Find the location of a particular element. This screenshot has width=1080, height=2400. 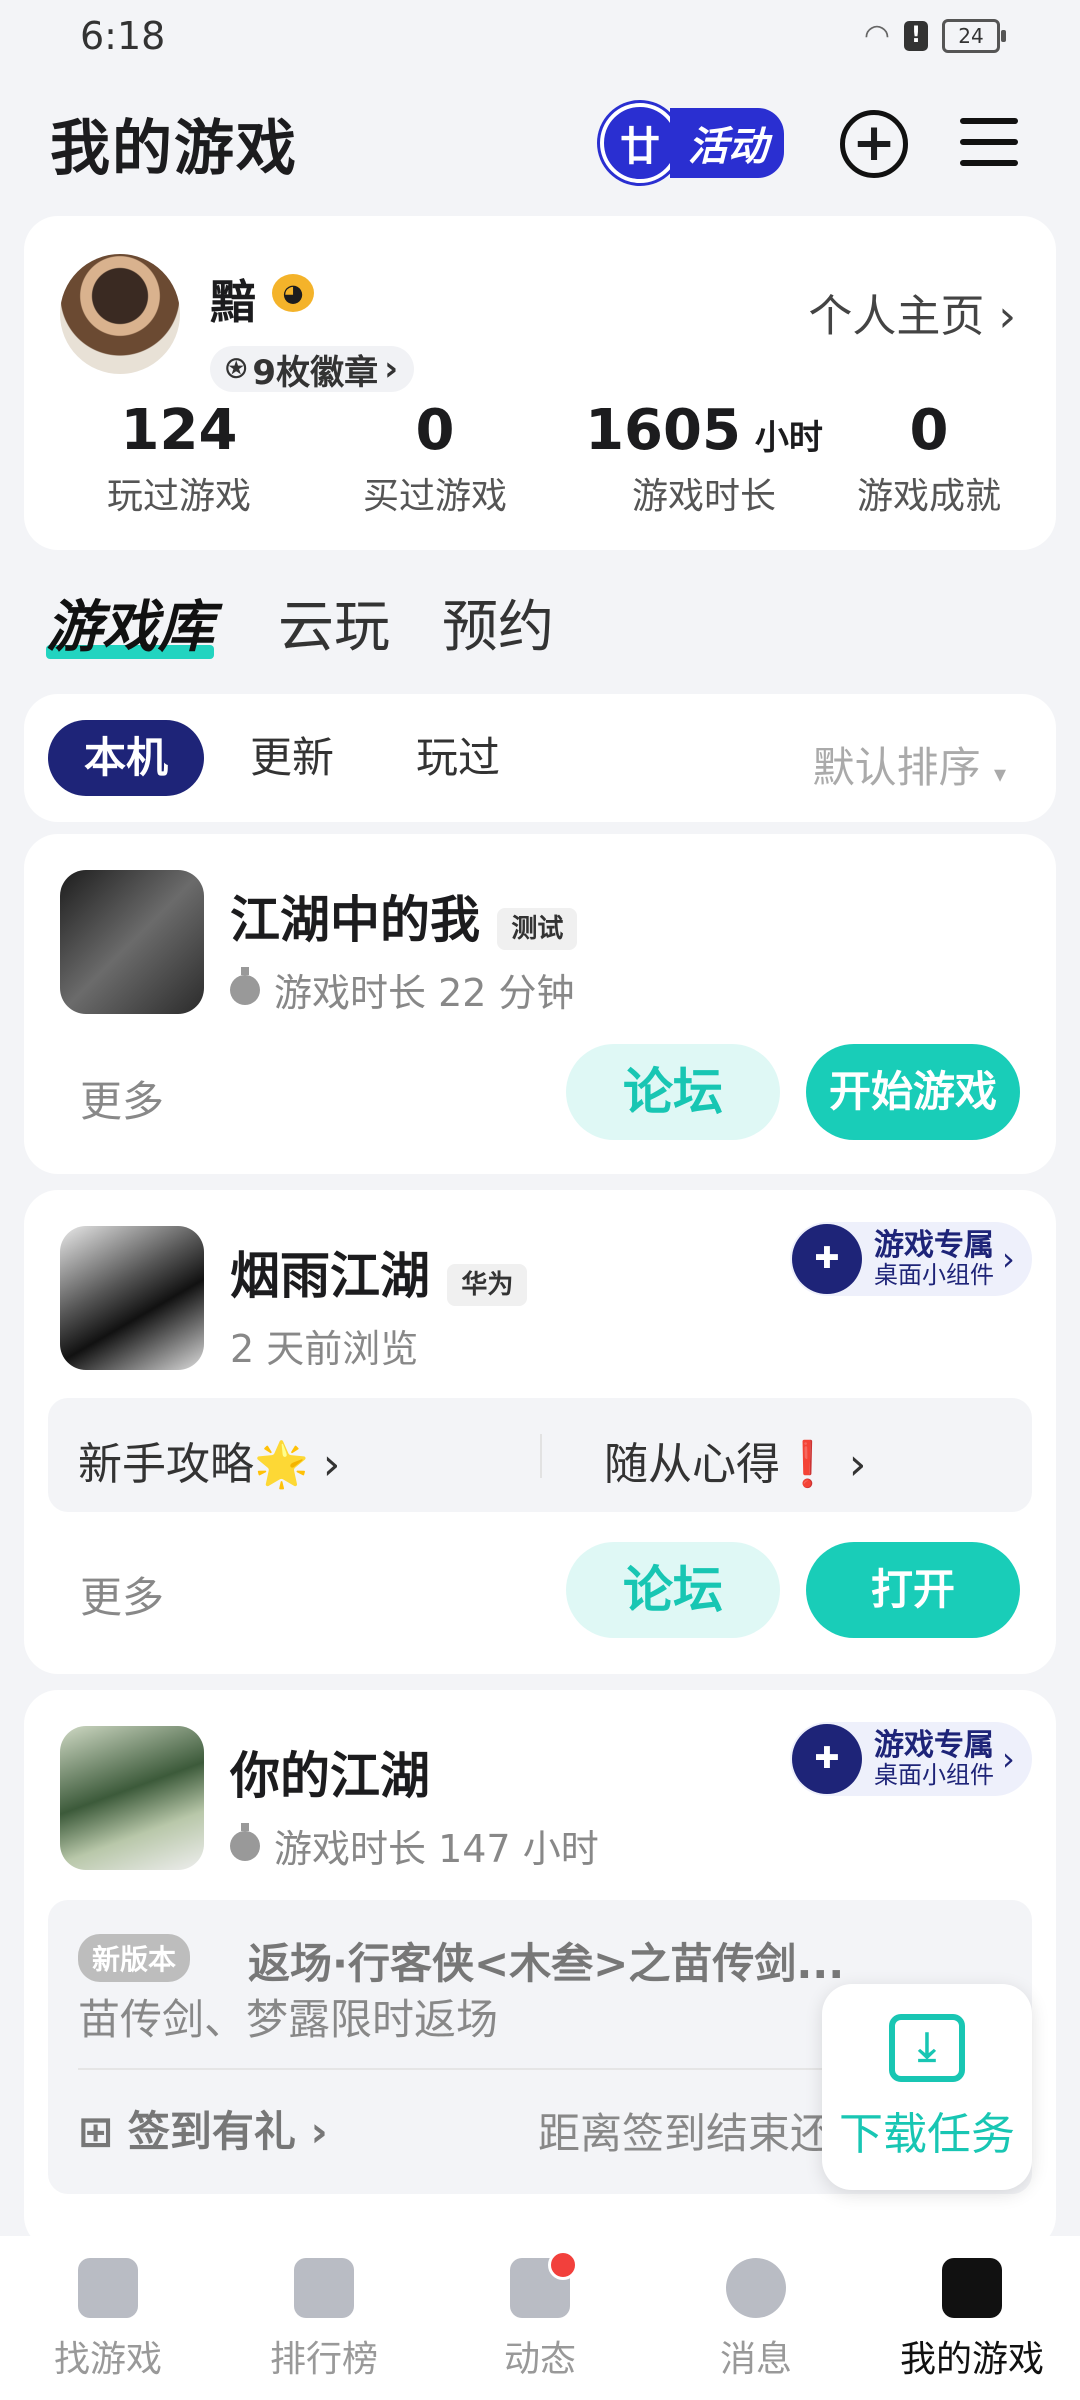

ranking-icon is located at coordinates (324, 2288).